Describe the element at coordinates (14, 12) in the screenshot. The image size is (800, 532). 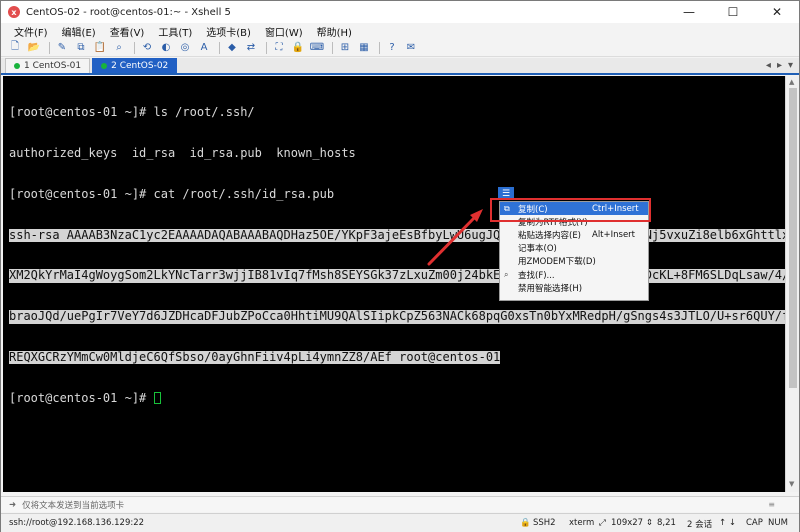
I see `xshell-logo-icon: x` at that location.